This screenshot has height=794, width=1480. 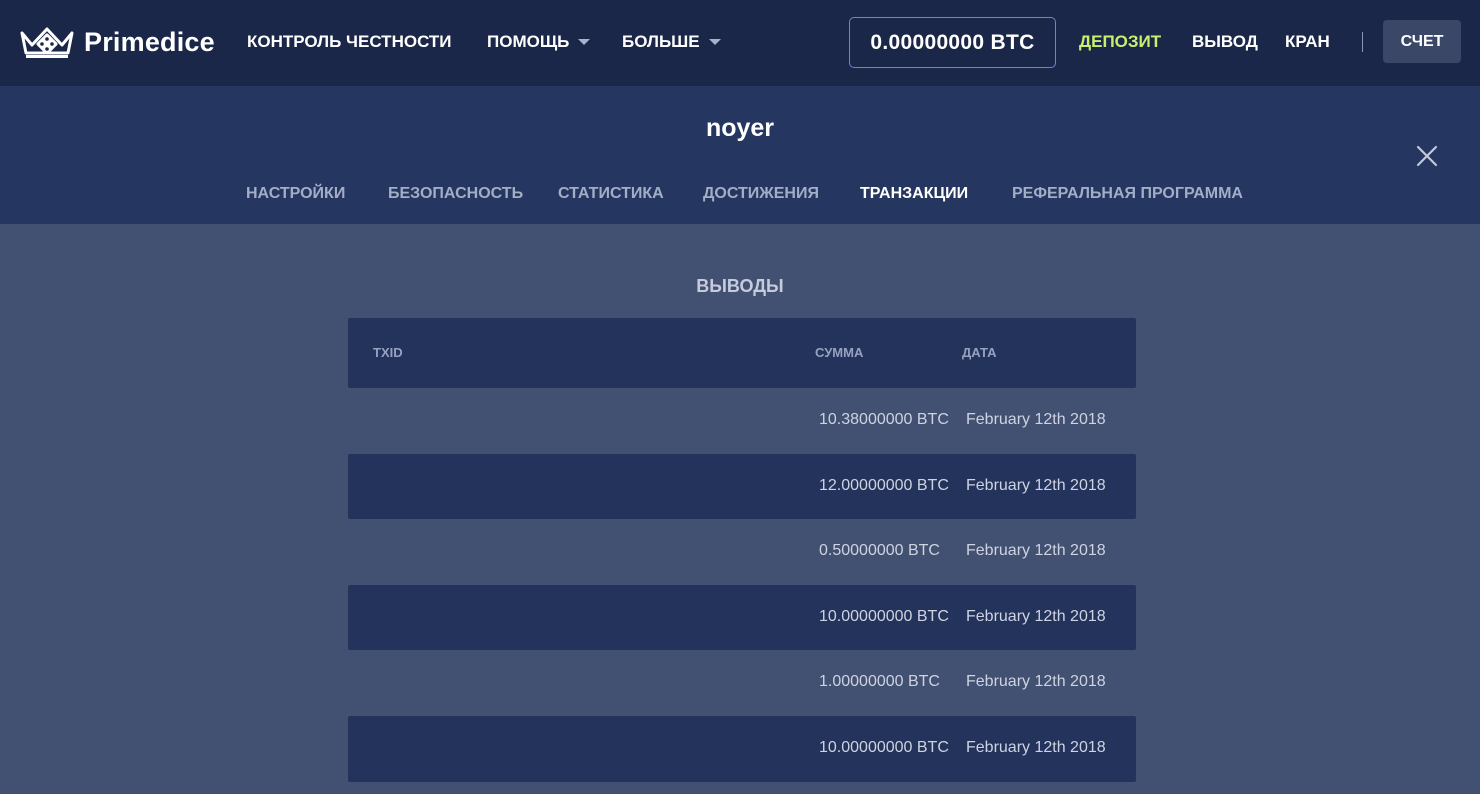 I want to click on table-row: 1.00000000 BTC February 12th 2018, so click(x=742, y=683).